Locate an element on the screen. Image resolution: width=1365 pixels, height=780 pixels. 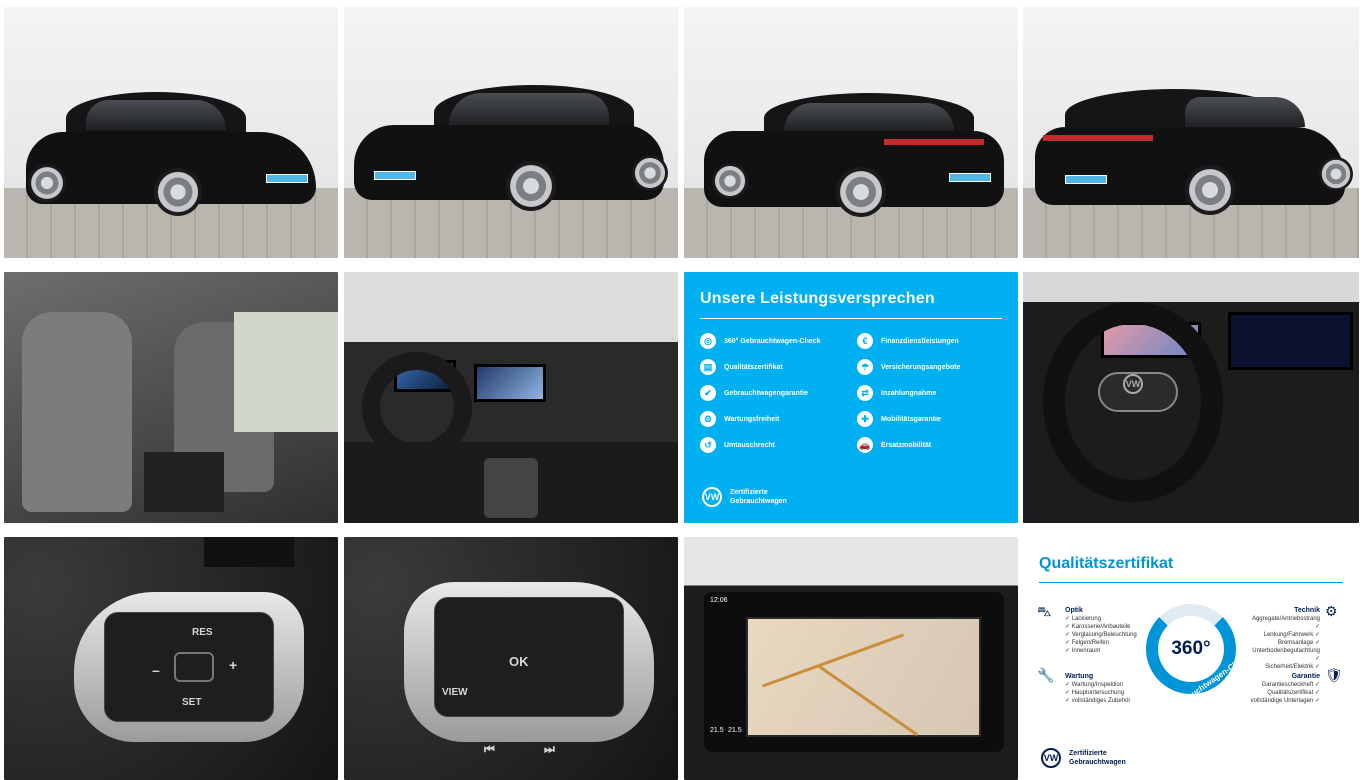
check-360-badge: 360° is located at coordinates (1191, 649).